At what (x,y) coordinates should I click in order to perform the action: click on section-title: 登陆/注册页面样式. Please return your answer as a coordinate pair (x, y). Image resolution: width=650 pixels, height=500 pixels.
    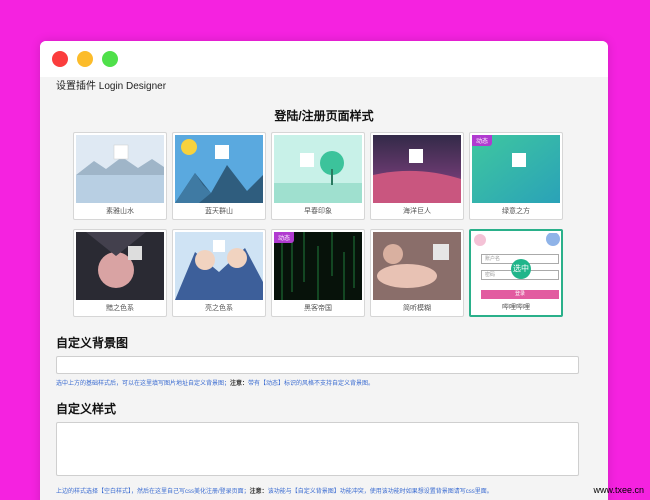
    Looking at the image, I should click on (324, 116).